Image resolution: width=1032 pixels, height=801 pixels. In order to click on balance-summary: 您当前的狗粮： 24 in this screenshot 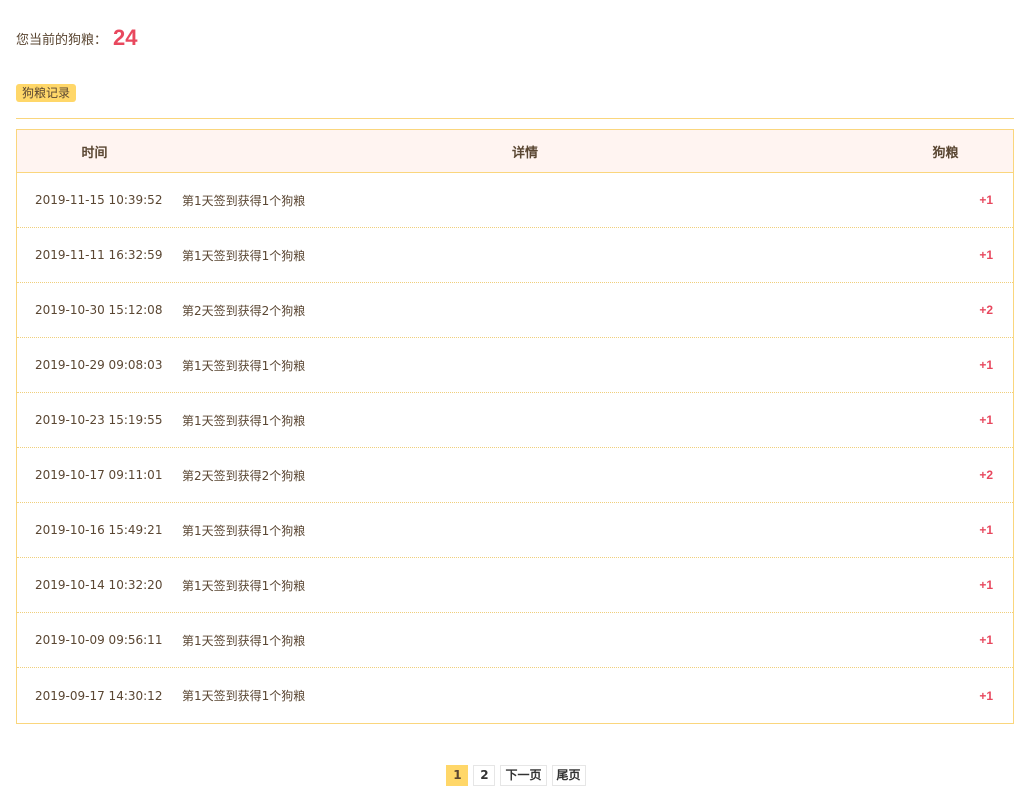, I will do `click(77, 38)`.